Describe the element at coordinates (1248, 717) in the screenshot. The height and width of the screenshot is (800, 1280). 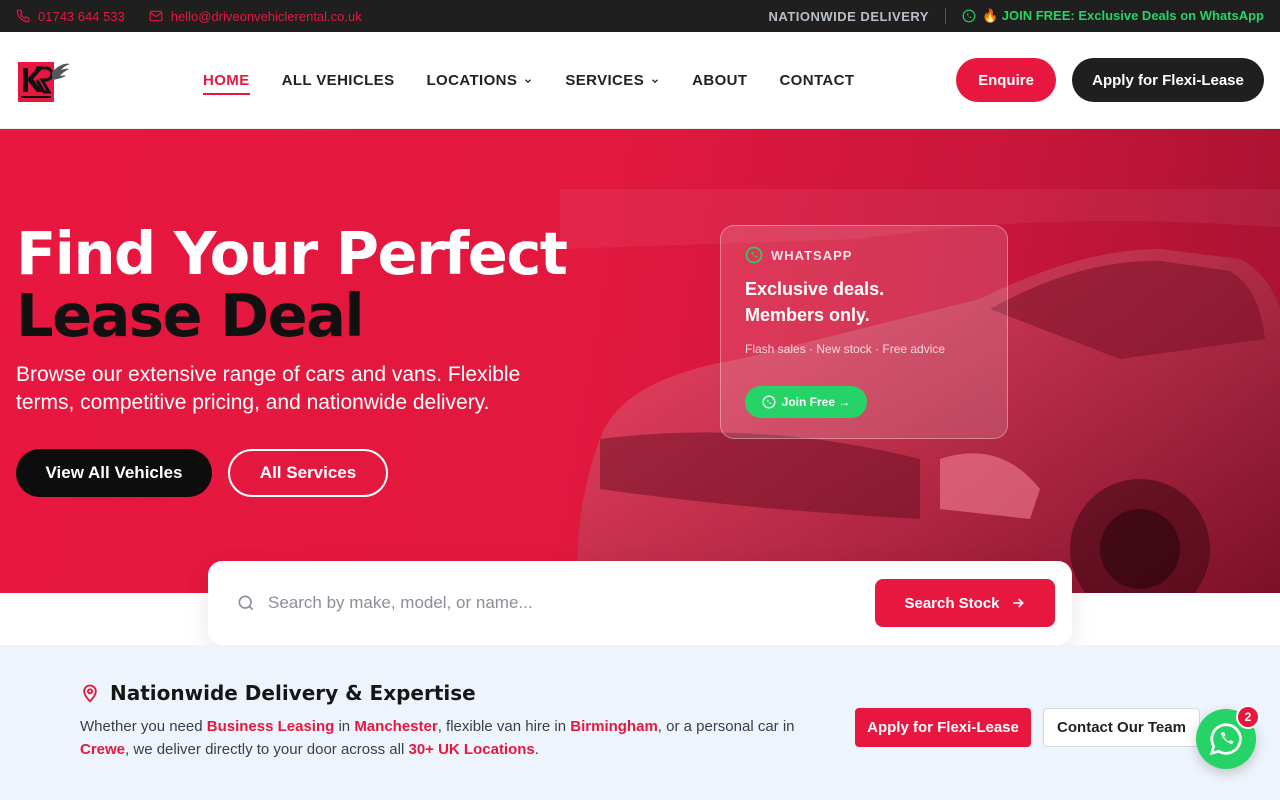
I see `notification-badge: 2` at that location.